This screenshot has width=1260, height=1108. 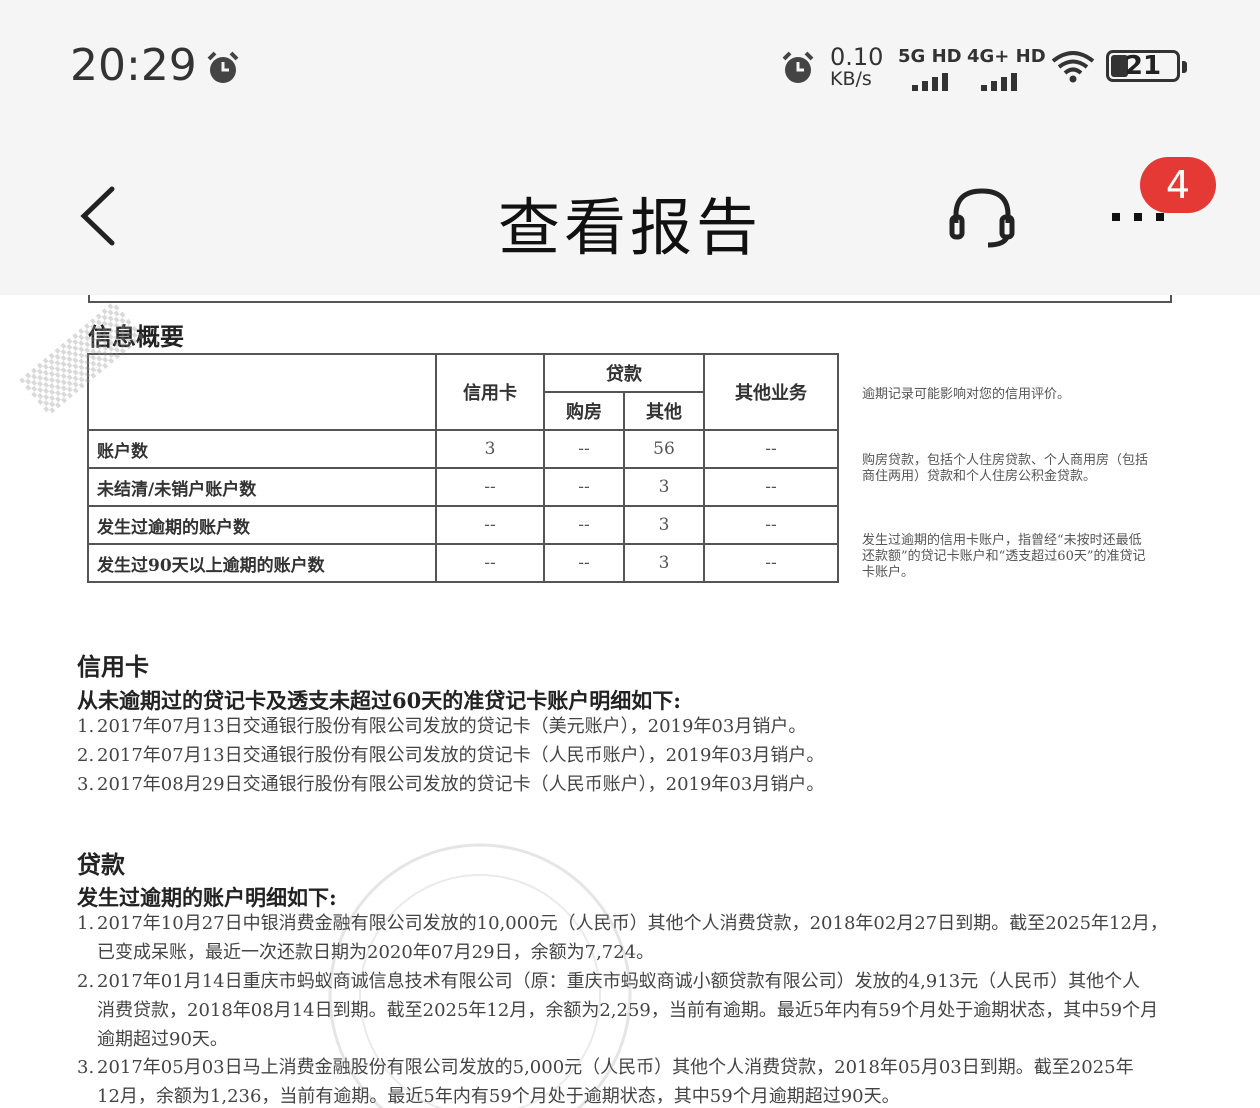 I want to click on credit-card-subtitle: 从未逾期过的贷记卡及透支未超过60天的准贷记卡账户明细如下:, so click(x=379, y=700).